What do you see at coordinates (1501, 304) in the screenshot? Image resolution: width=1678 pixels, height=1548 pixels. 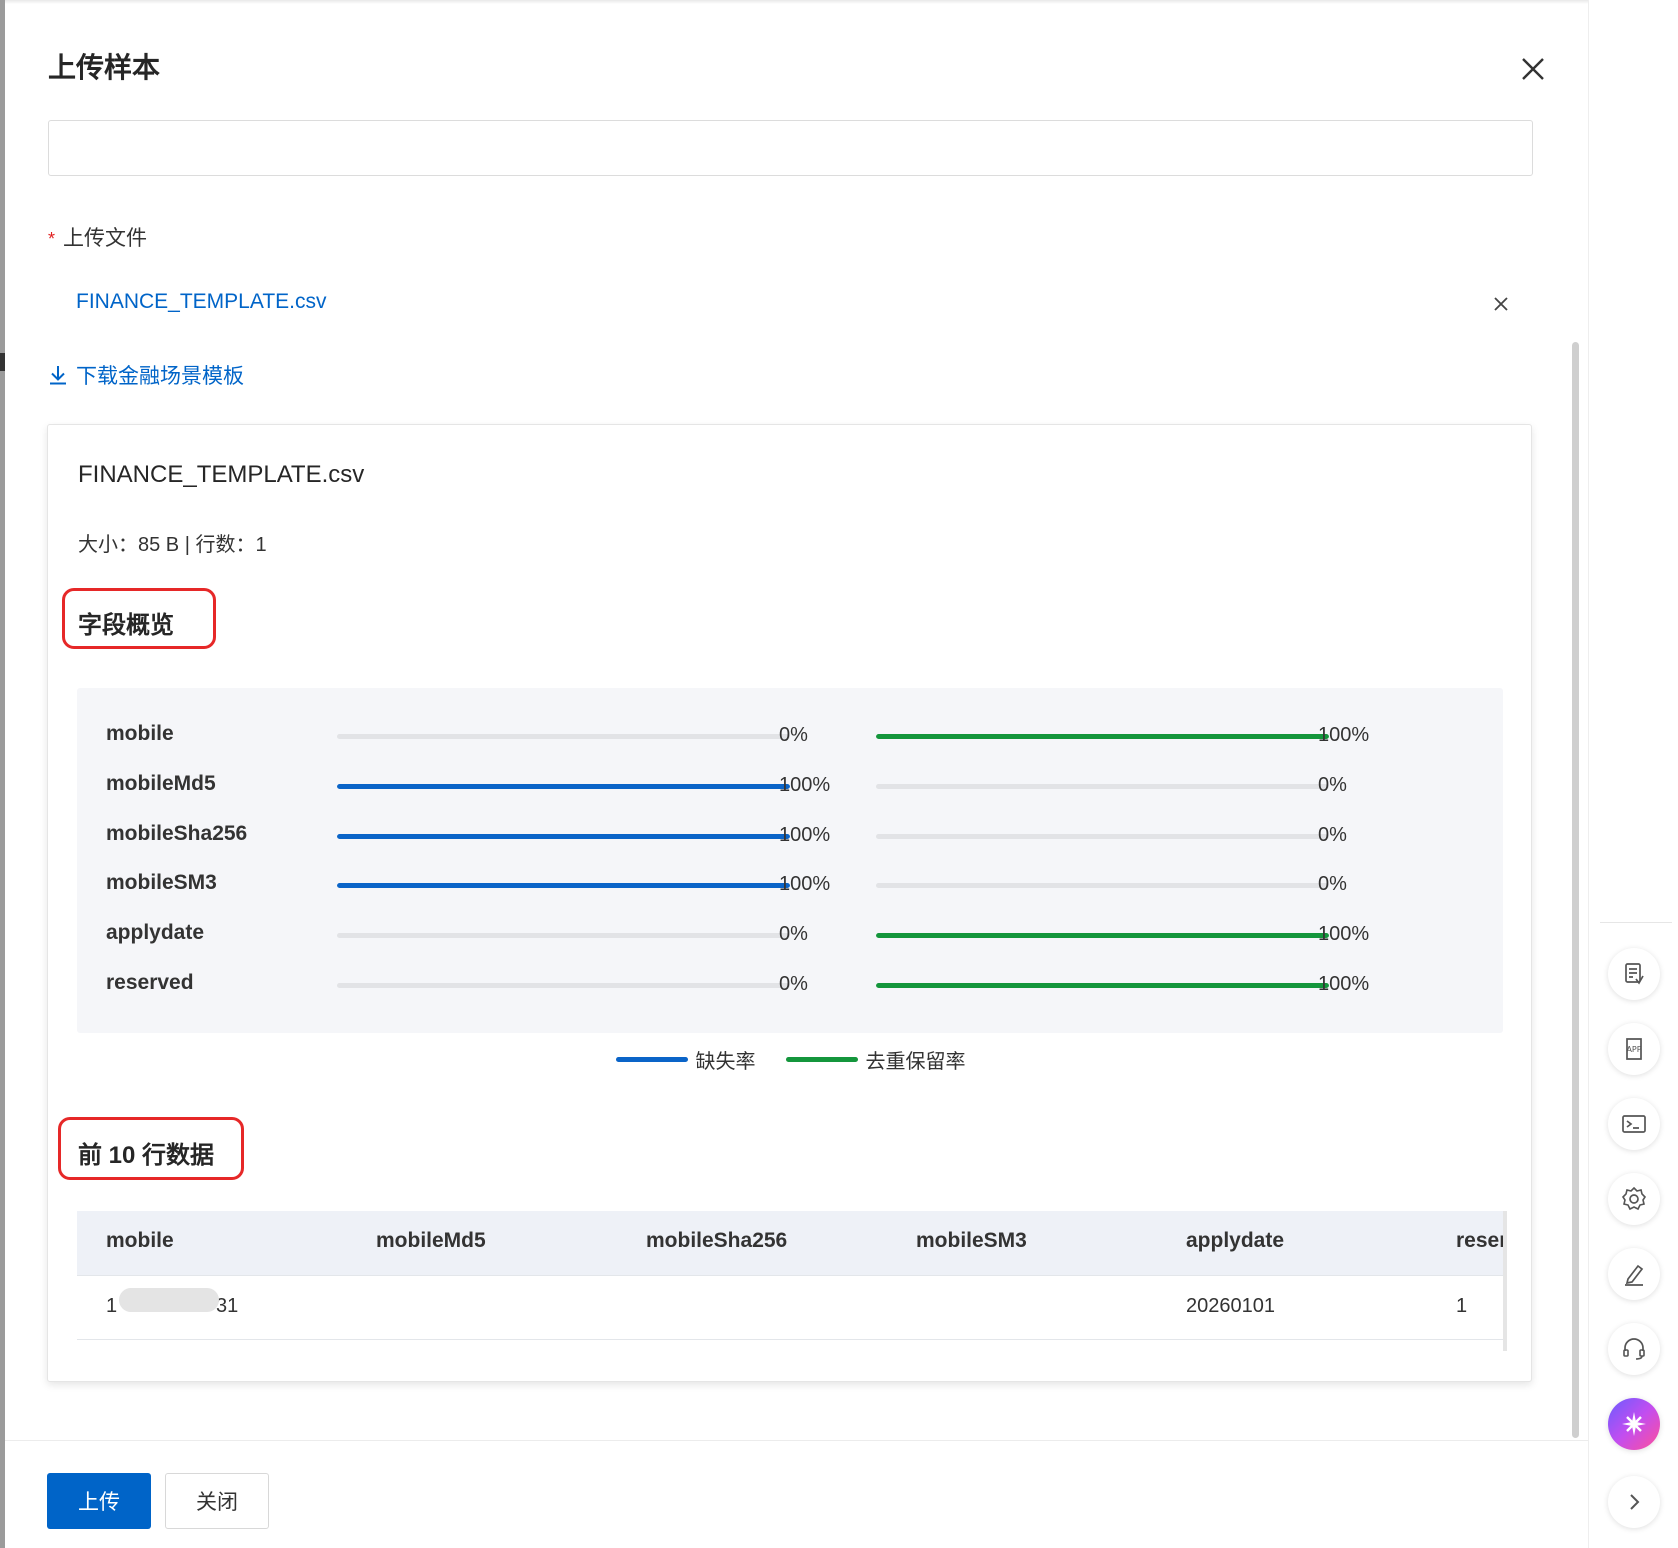 I see `remove-file-icon` at bounding box center [1501, 304].